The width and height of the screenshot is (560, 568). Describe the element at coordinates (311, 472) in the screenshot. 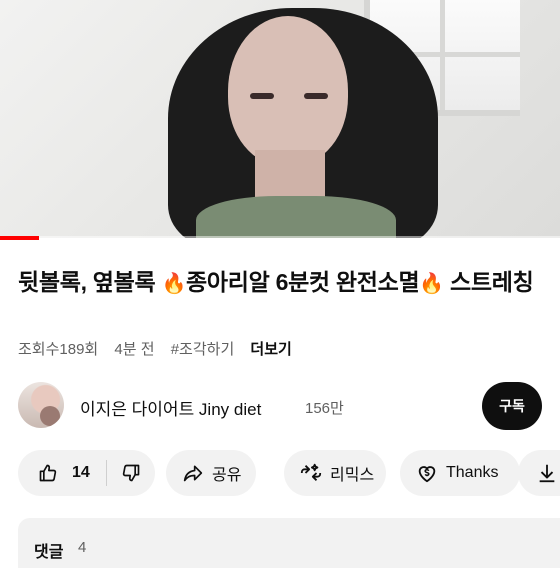

I see `remix-icon` at that location.